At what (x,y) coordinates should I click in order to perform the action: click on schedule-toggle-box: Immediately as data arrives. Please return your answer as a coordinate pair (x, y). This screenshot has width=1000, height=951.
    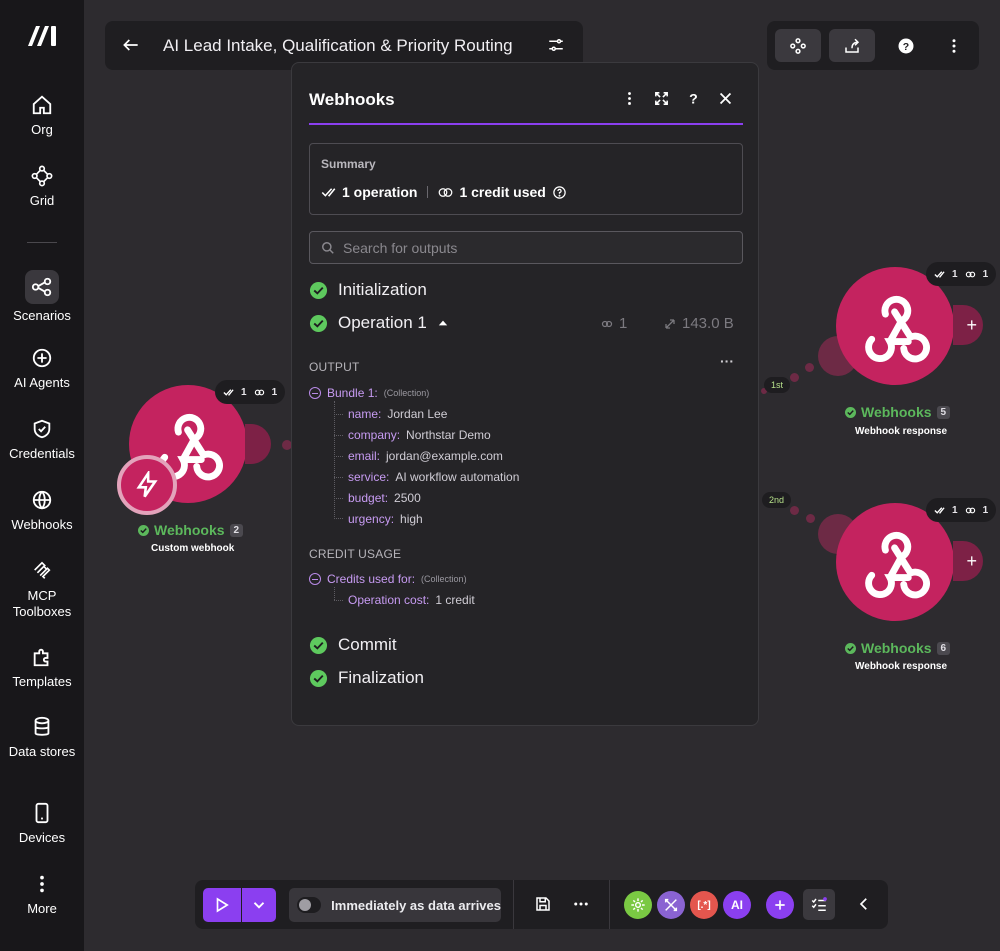
    Looking at the image, I should click on (395, 905).